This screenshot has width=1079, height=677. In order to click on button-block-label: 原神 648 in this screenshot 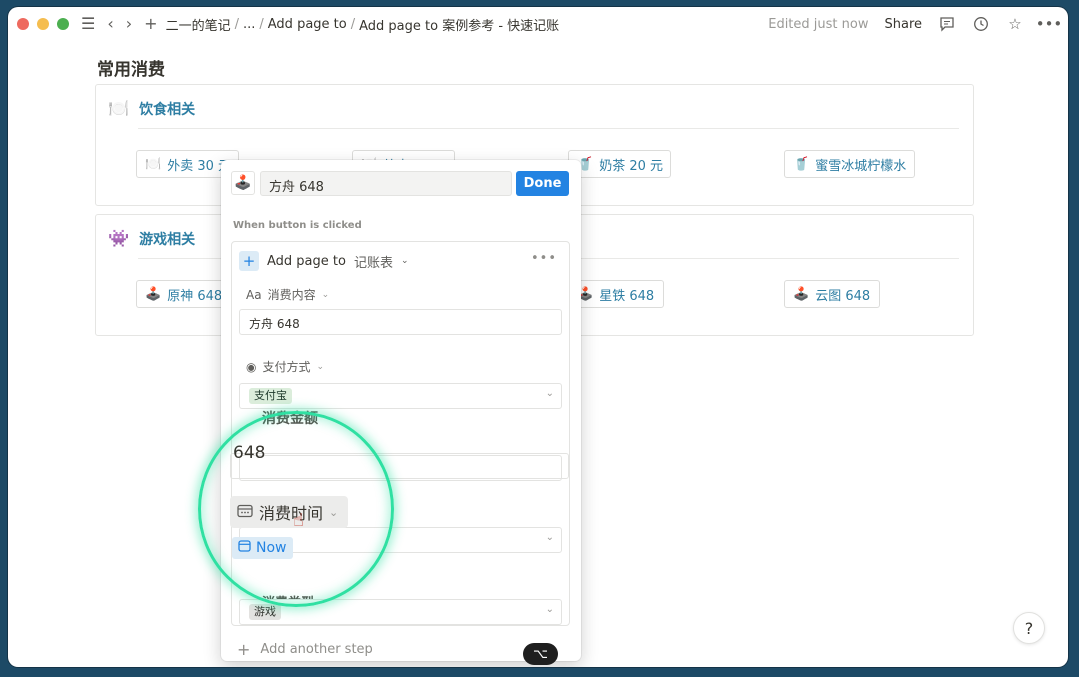, I will do `click(195, 296)`.